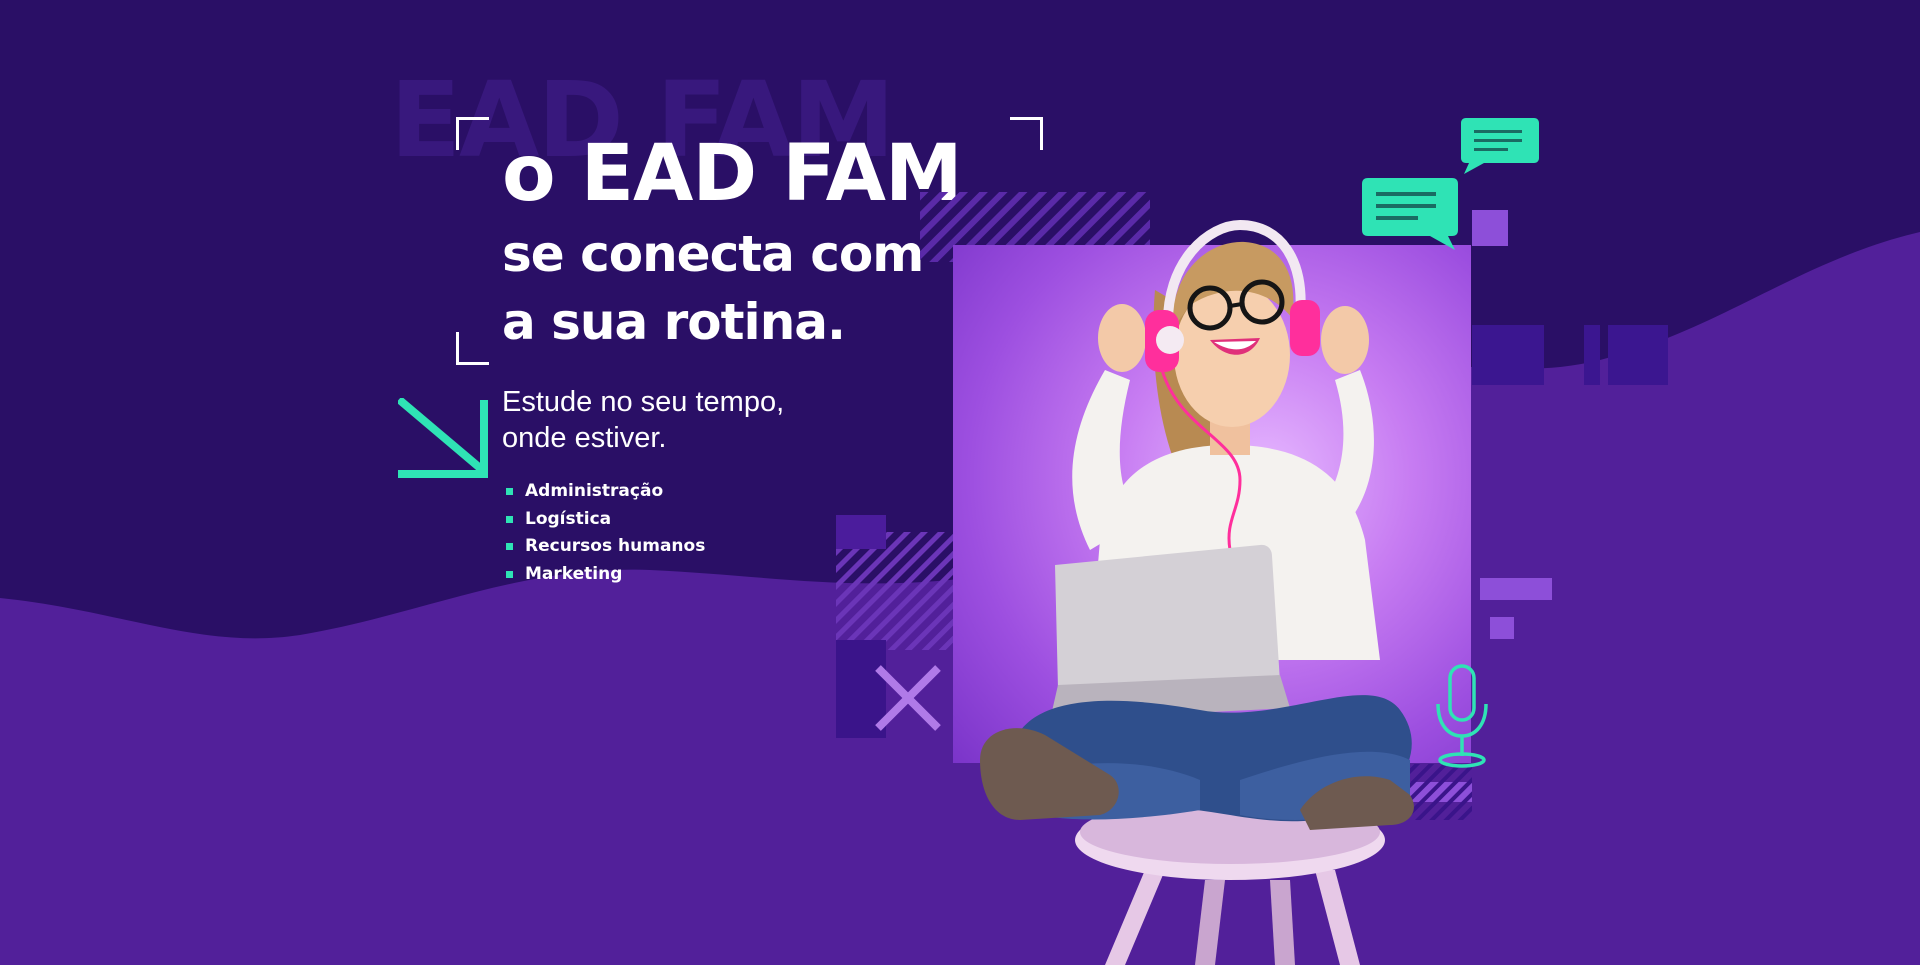 This screenshot has height=965, width=1920. I want to click on subheadline-line-2: onde estiver., so click(584, 438).